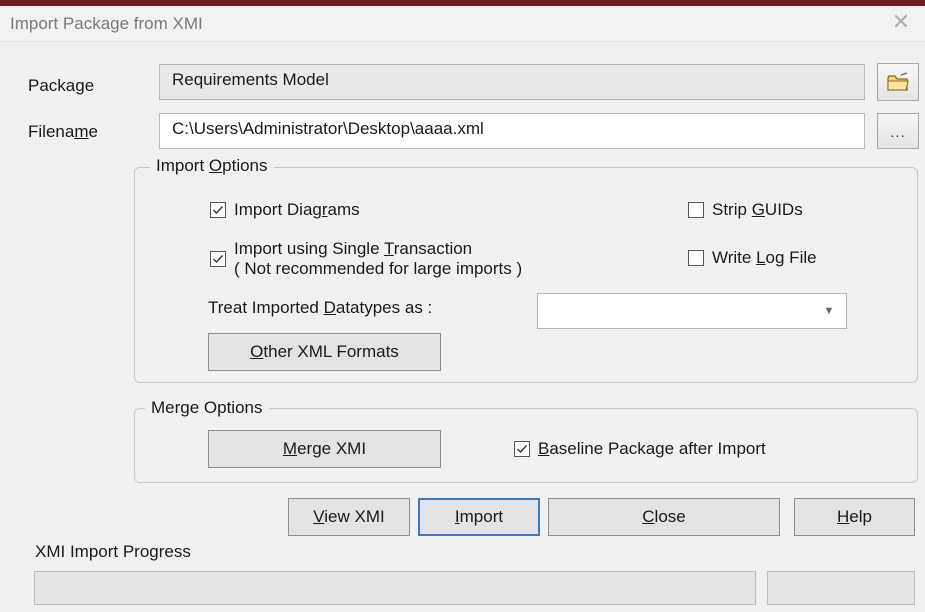 The image size is (925, 612). Describe the element at coordinates (512, 82) in the screenshot. I see `package-field: Requirements Model` at that location.